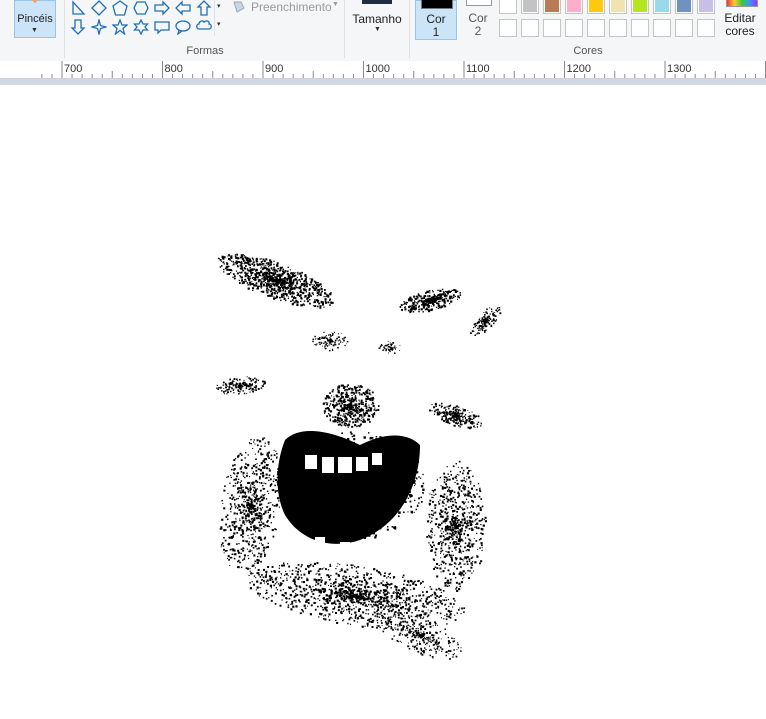 The image size is (766, 719). I want to click on size-label: Tamanho, so click(377, 19).